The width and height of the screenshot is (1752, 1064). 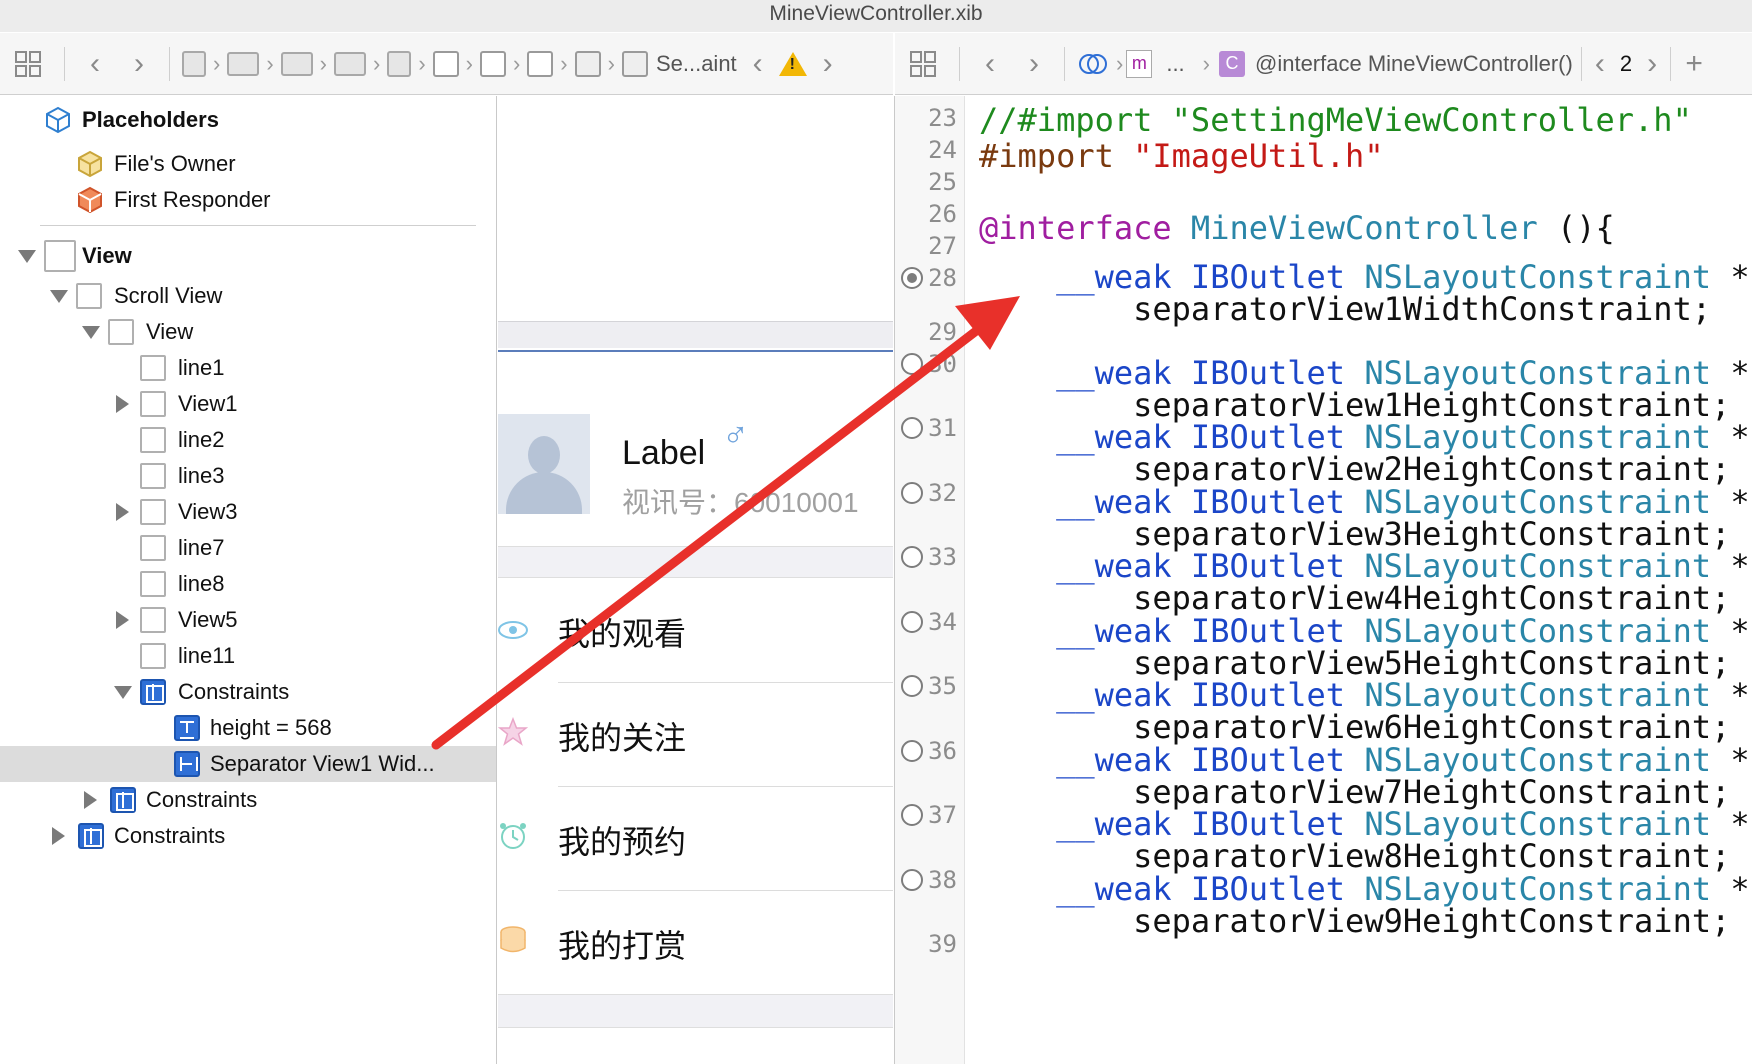 I want to click on placeholders-cube-icon, so click(x=58, y=120).